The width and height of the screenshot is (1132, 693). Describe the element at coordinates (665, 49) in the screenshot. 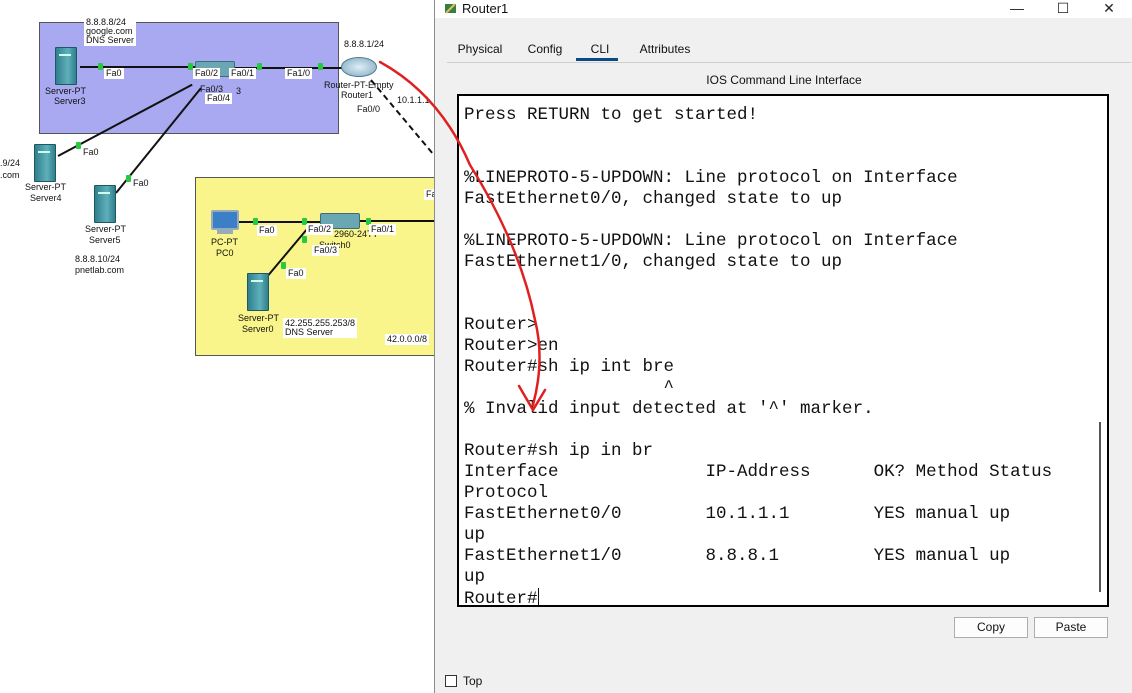

I see `tab-attributes: Attributes` at that location.